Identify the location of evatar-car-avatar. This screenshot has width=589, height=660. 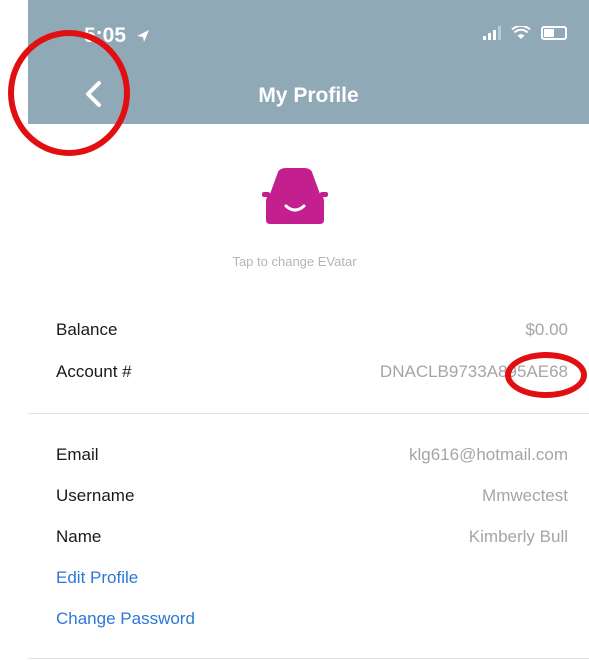
(295, 195).